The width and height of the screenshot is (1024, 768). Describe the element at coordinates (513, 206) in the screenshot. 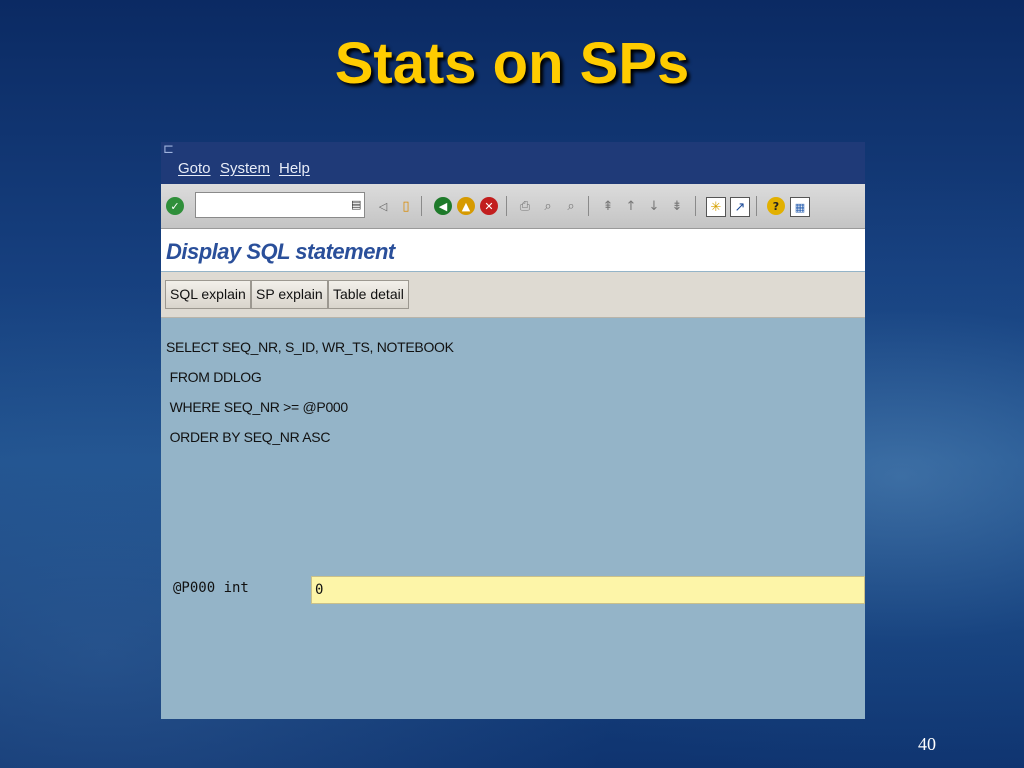

I see `standard-toolbar: ✓ ▤ ◁ ▯ ◀ ▲ ✕ ⎙ ⌕ ⌕ ⇞ ↑ ↓ ⇟ ✳ ↗ ? ▦` at that location.